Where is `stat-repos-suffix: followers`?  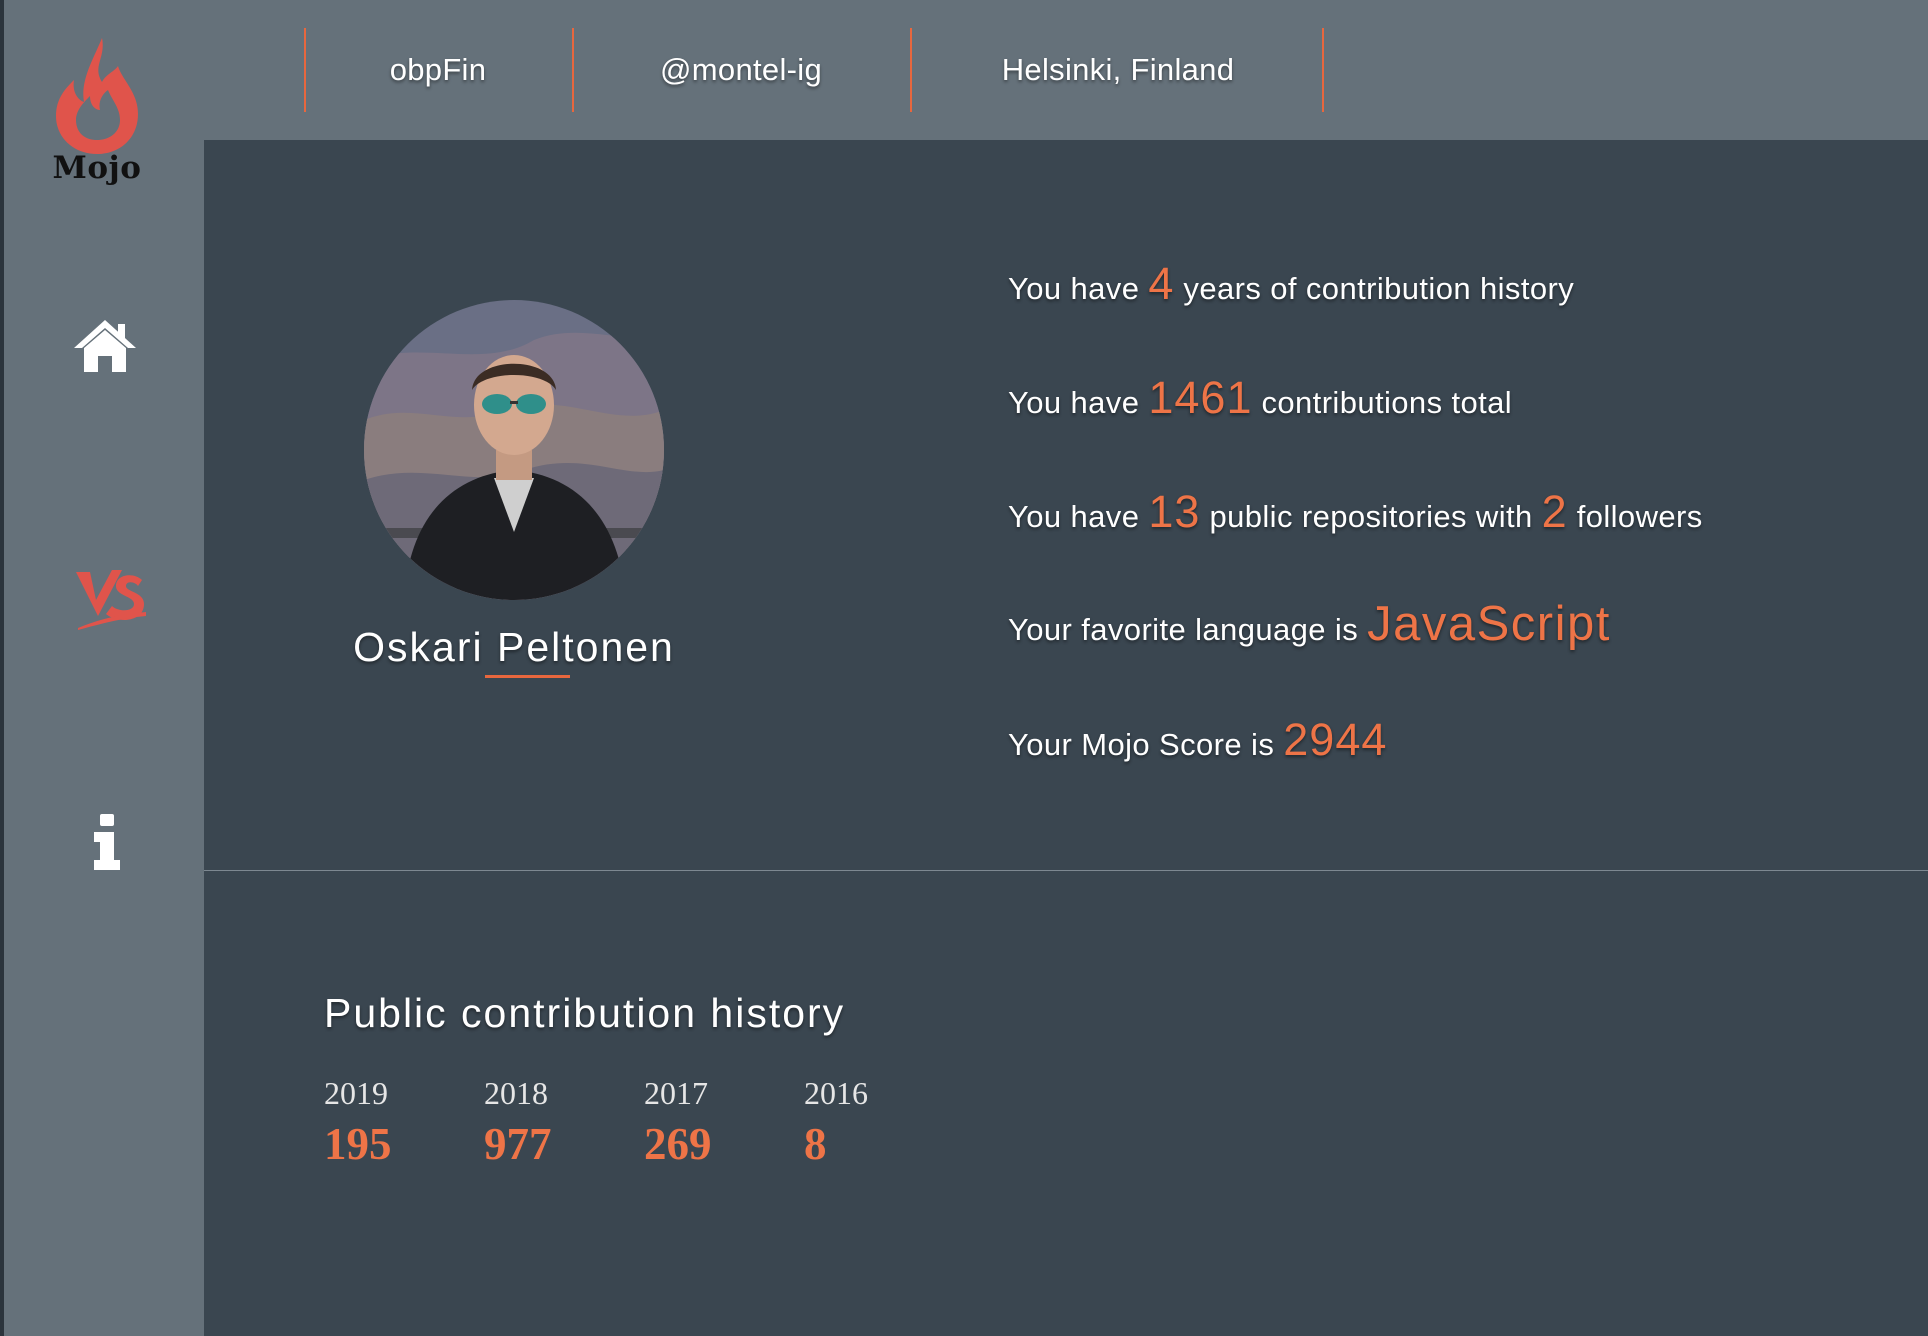 stat-repos-suffix: followers is located at coordinates (1639, 516).